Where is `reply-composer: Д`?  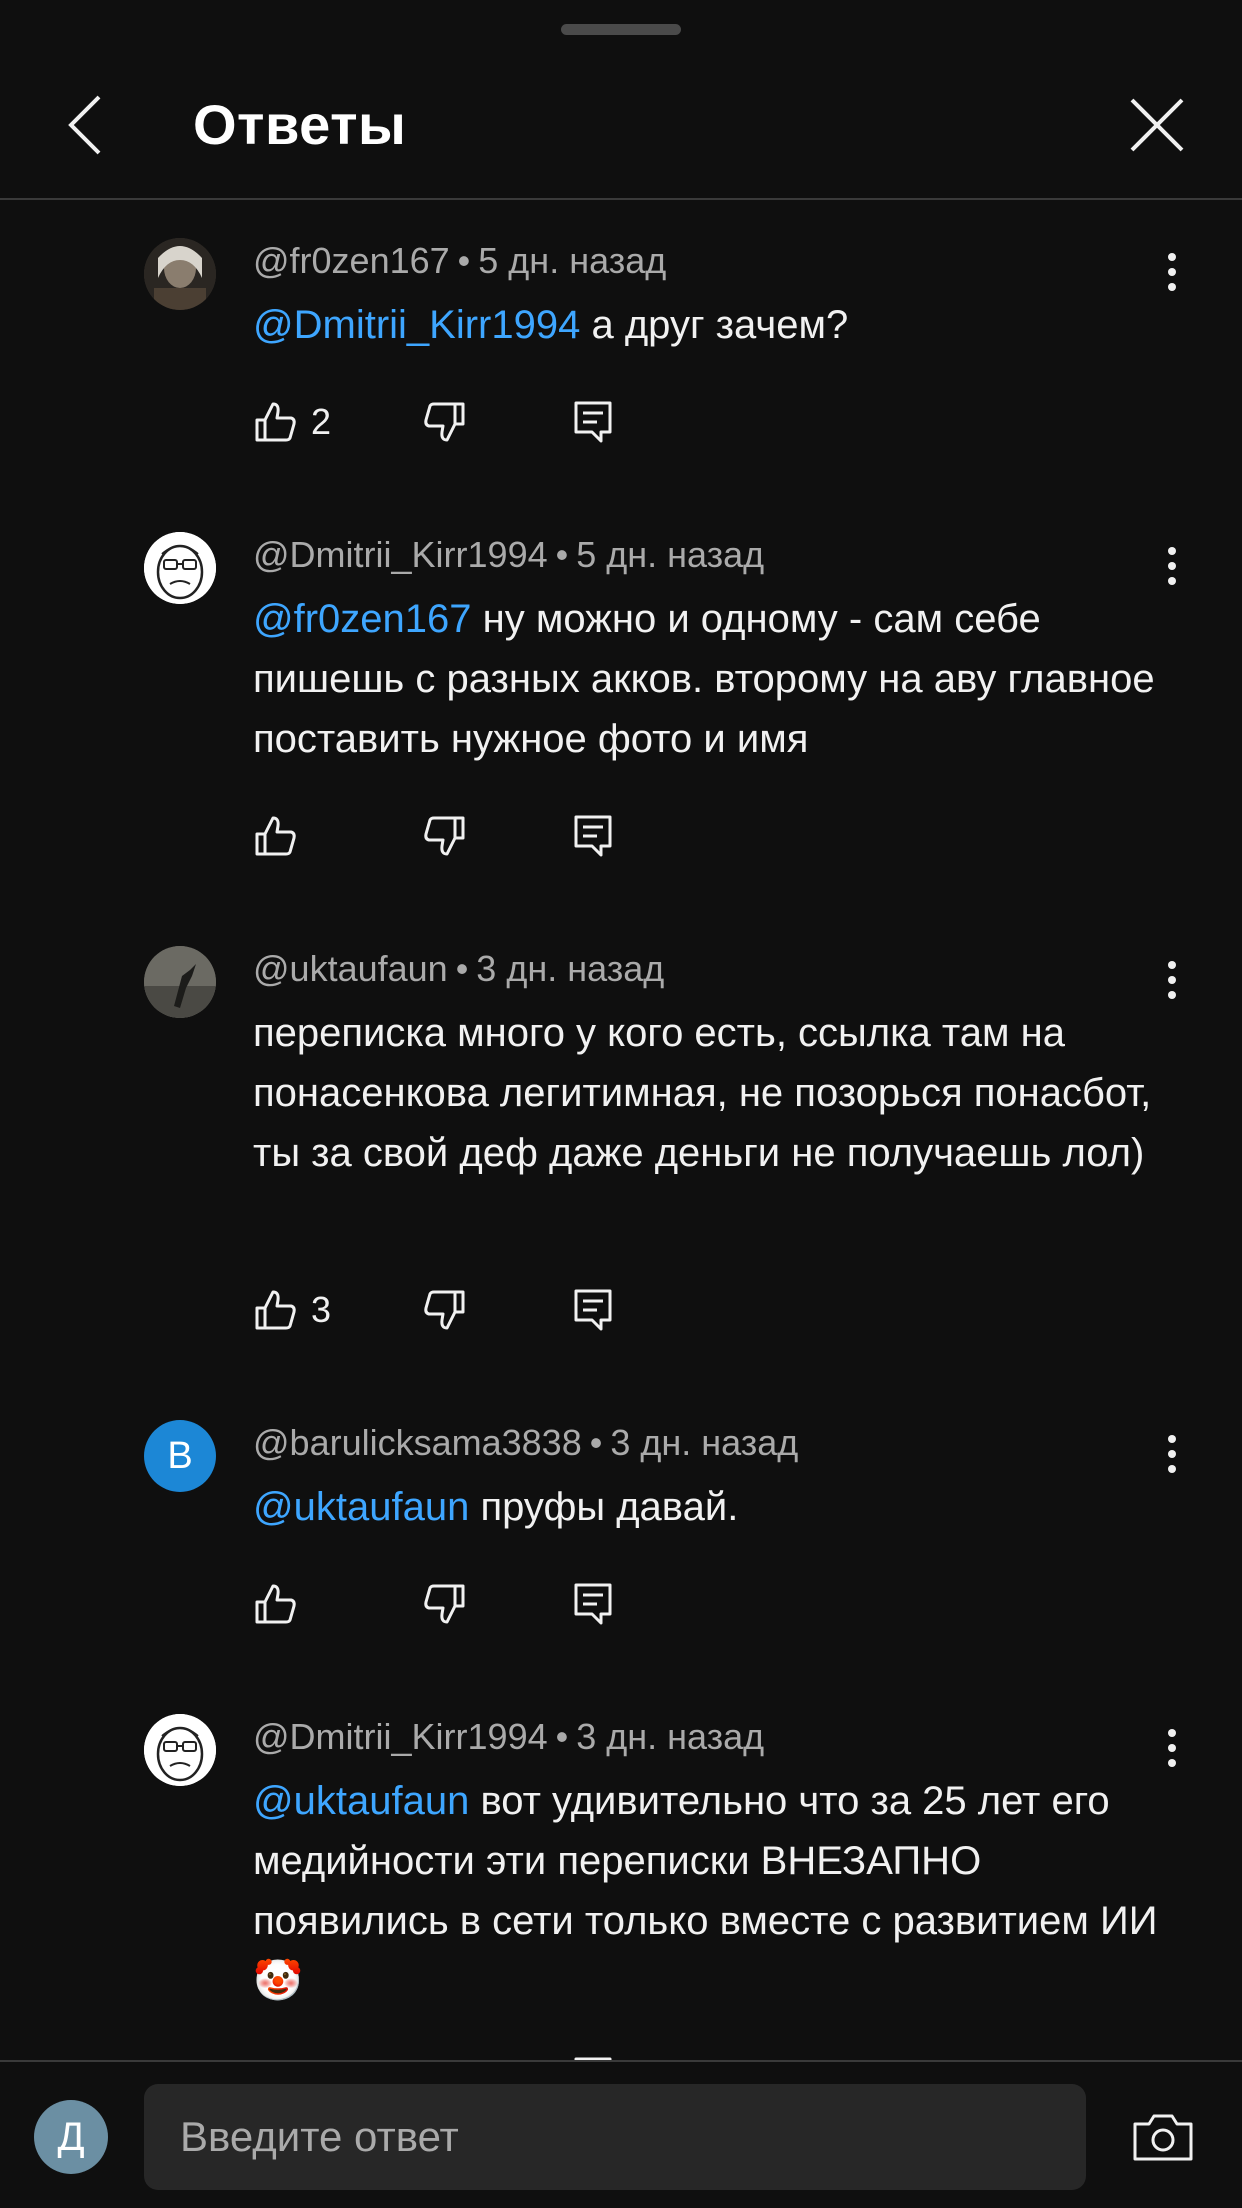
reply-composer: Д is located at coordinates (621, 2134).